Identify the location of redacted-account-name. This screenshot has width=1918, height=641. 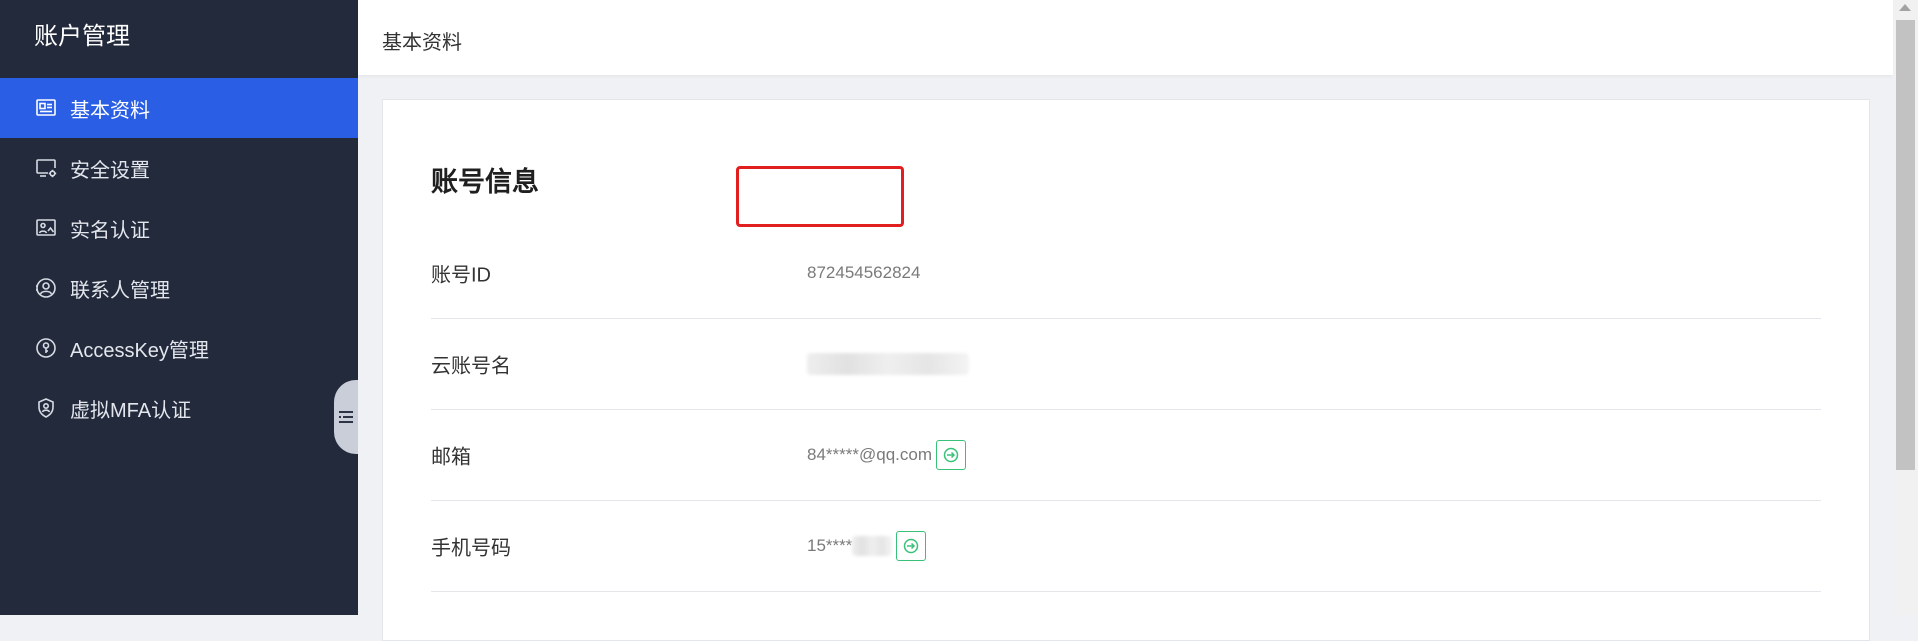
(888, 363).